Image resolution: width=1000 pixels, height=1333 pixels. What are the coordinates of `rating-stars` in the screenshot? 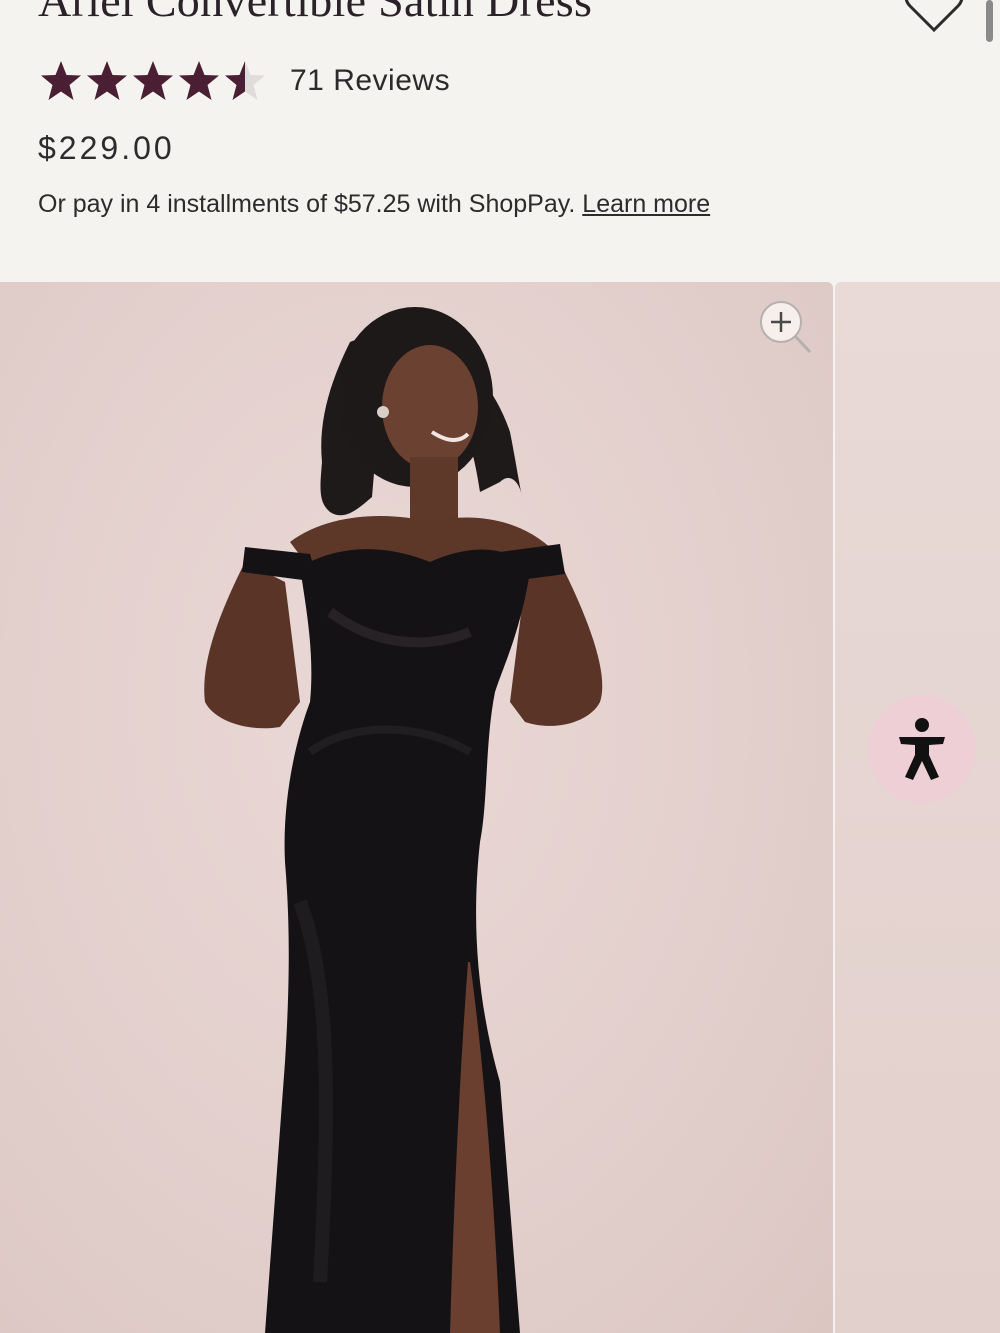 It's located at (153, 81).